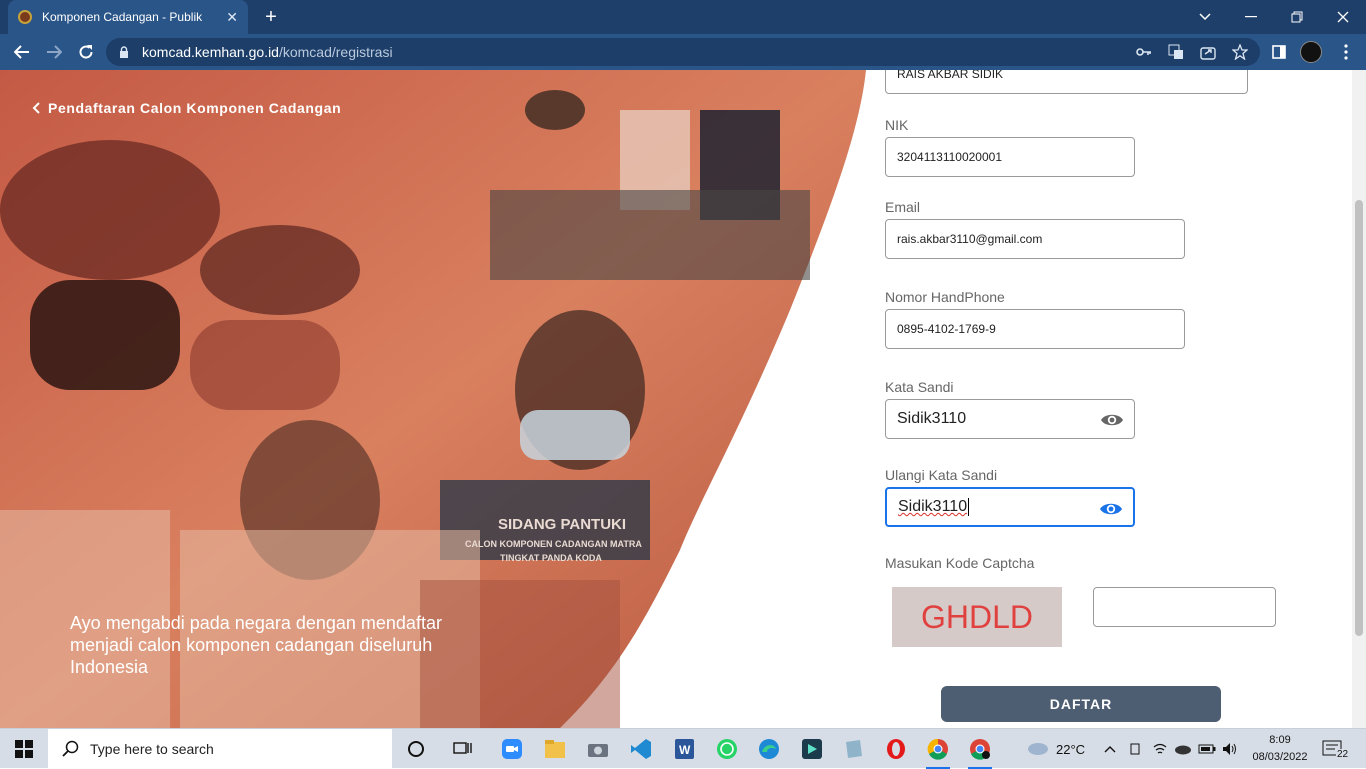  I want to click on translate-icon, so click(1176, 52).